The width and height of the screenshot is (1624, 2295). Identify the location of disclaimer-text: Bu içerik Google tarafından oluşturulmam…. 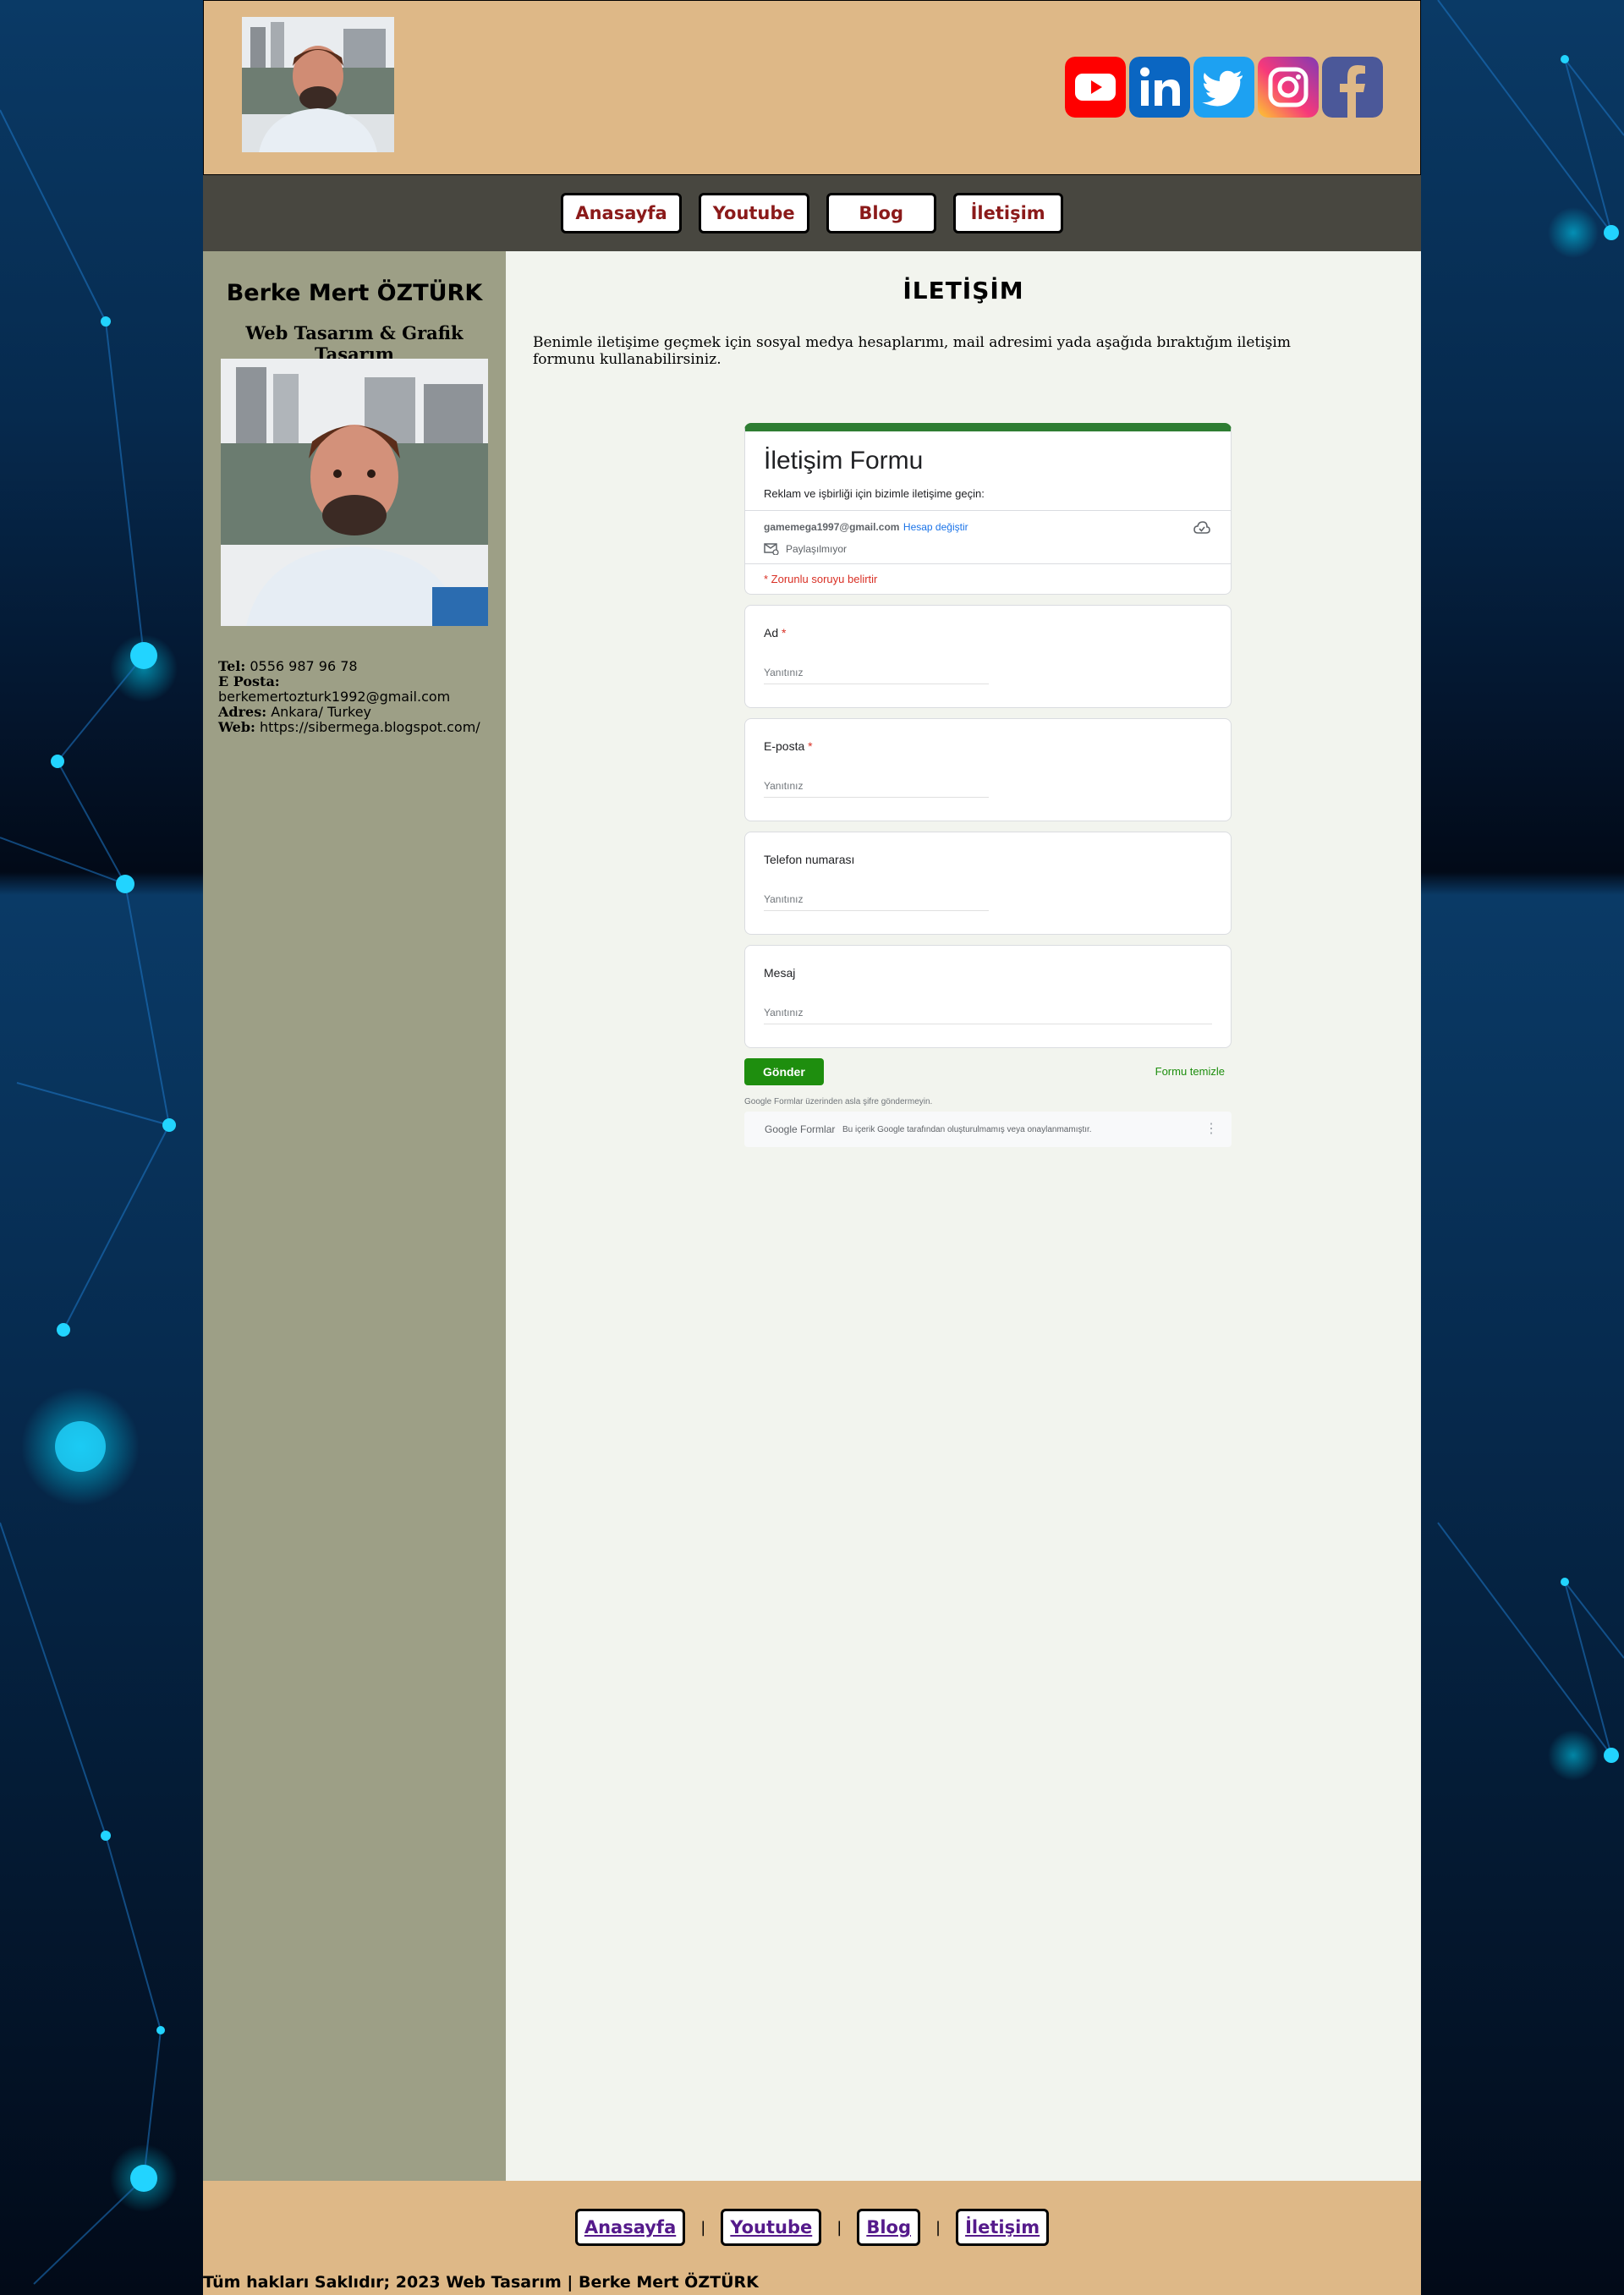
(967, 1129).